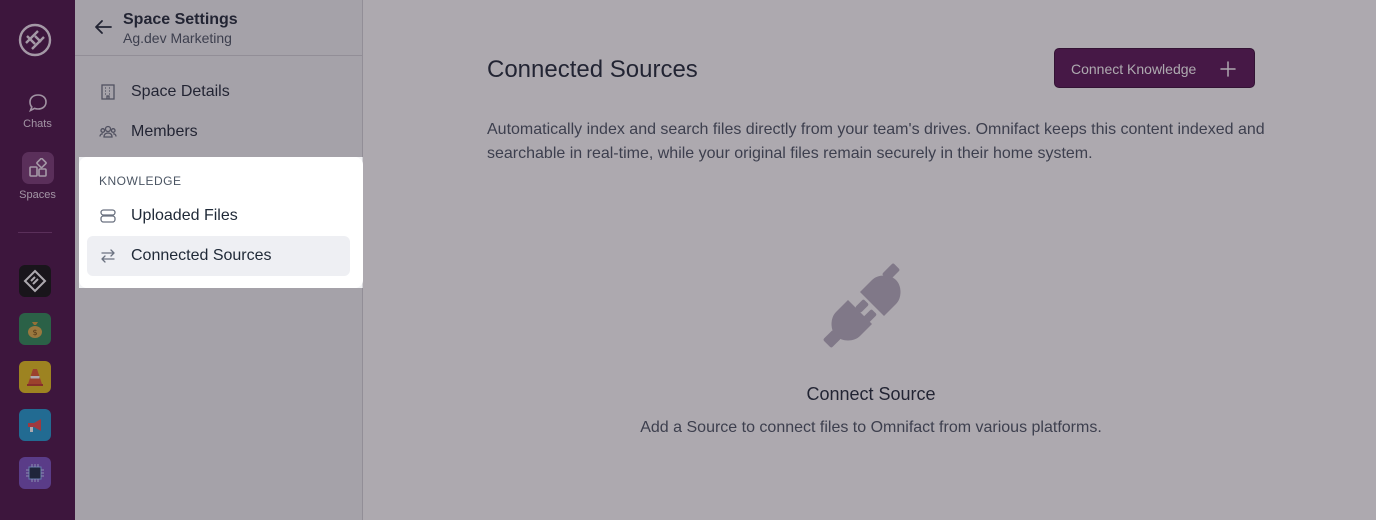 Image resolution: width=1376 pixels, height=520 pixels. I want to click on traffic-cone-icon, so click(35, 377).